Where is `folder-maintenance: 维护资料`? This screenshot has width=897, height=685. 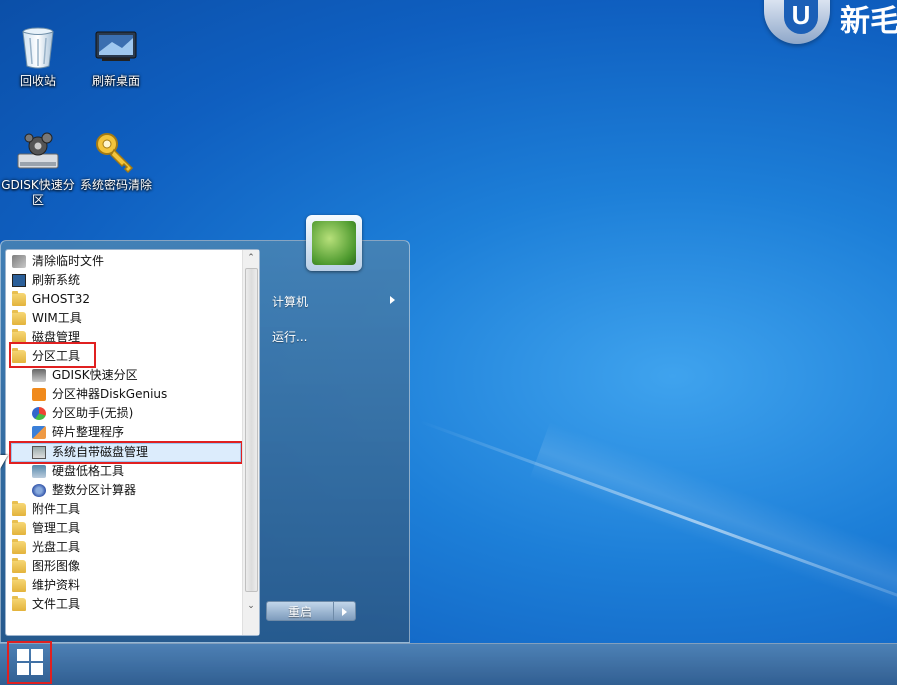
folder-maintenance: 维护资料 is located at coordinates (46, 585).